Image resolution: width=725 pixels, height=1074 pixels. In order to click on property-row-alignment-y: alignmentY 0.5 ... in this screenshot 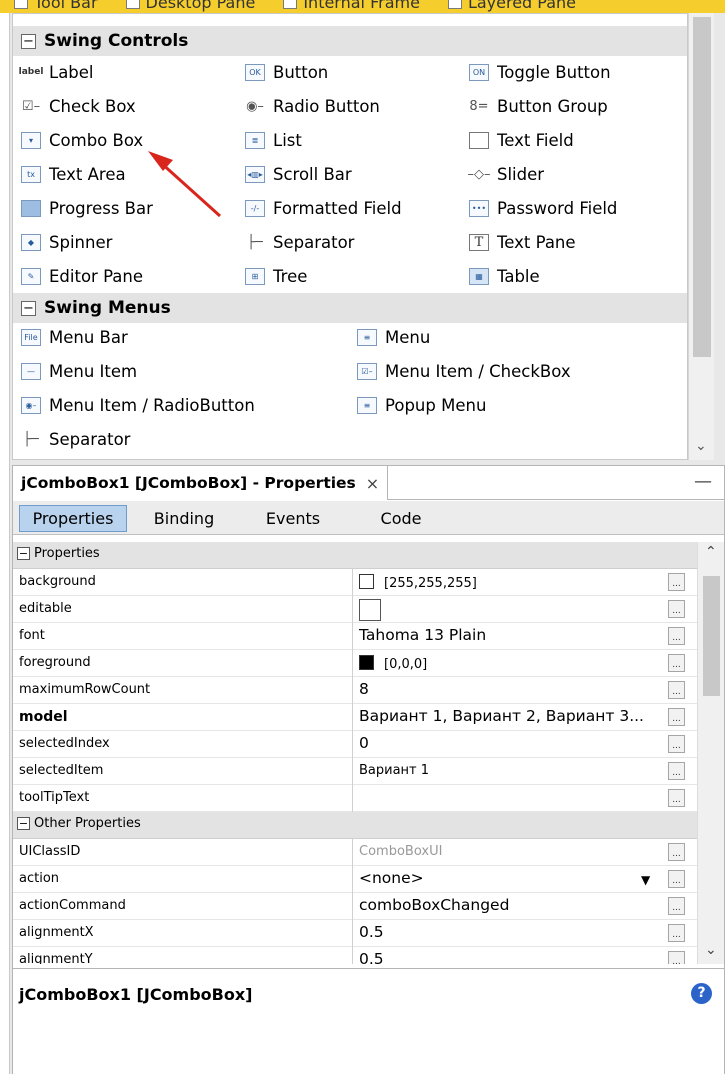, I will do `click(355, 955)`.